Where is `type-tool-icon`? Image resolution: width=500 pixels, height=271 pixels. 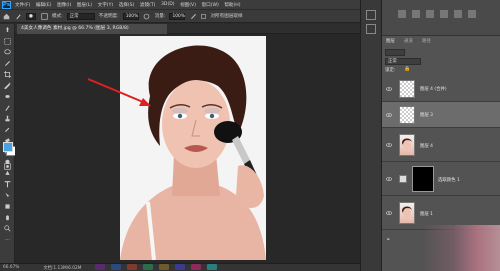 type-tool-icon is located at coordinates (7, 184).